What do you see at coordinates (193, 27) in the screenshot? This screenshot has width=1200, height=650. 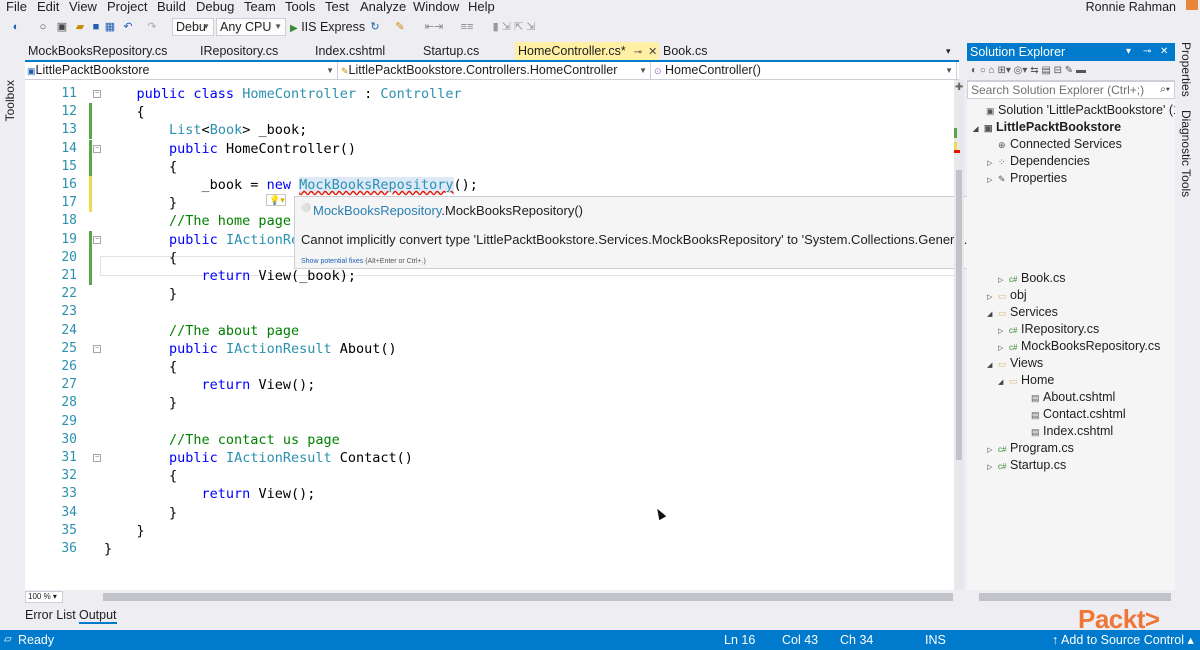 I see `solution-configuration-select: Debu ▼` at bounding box center [193, 27].